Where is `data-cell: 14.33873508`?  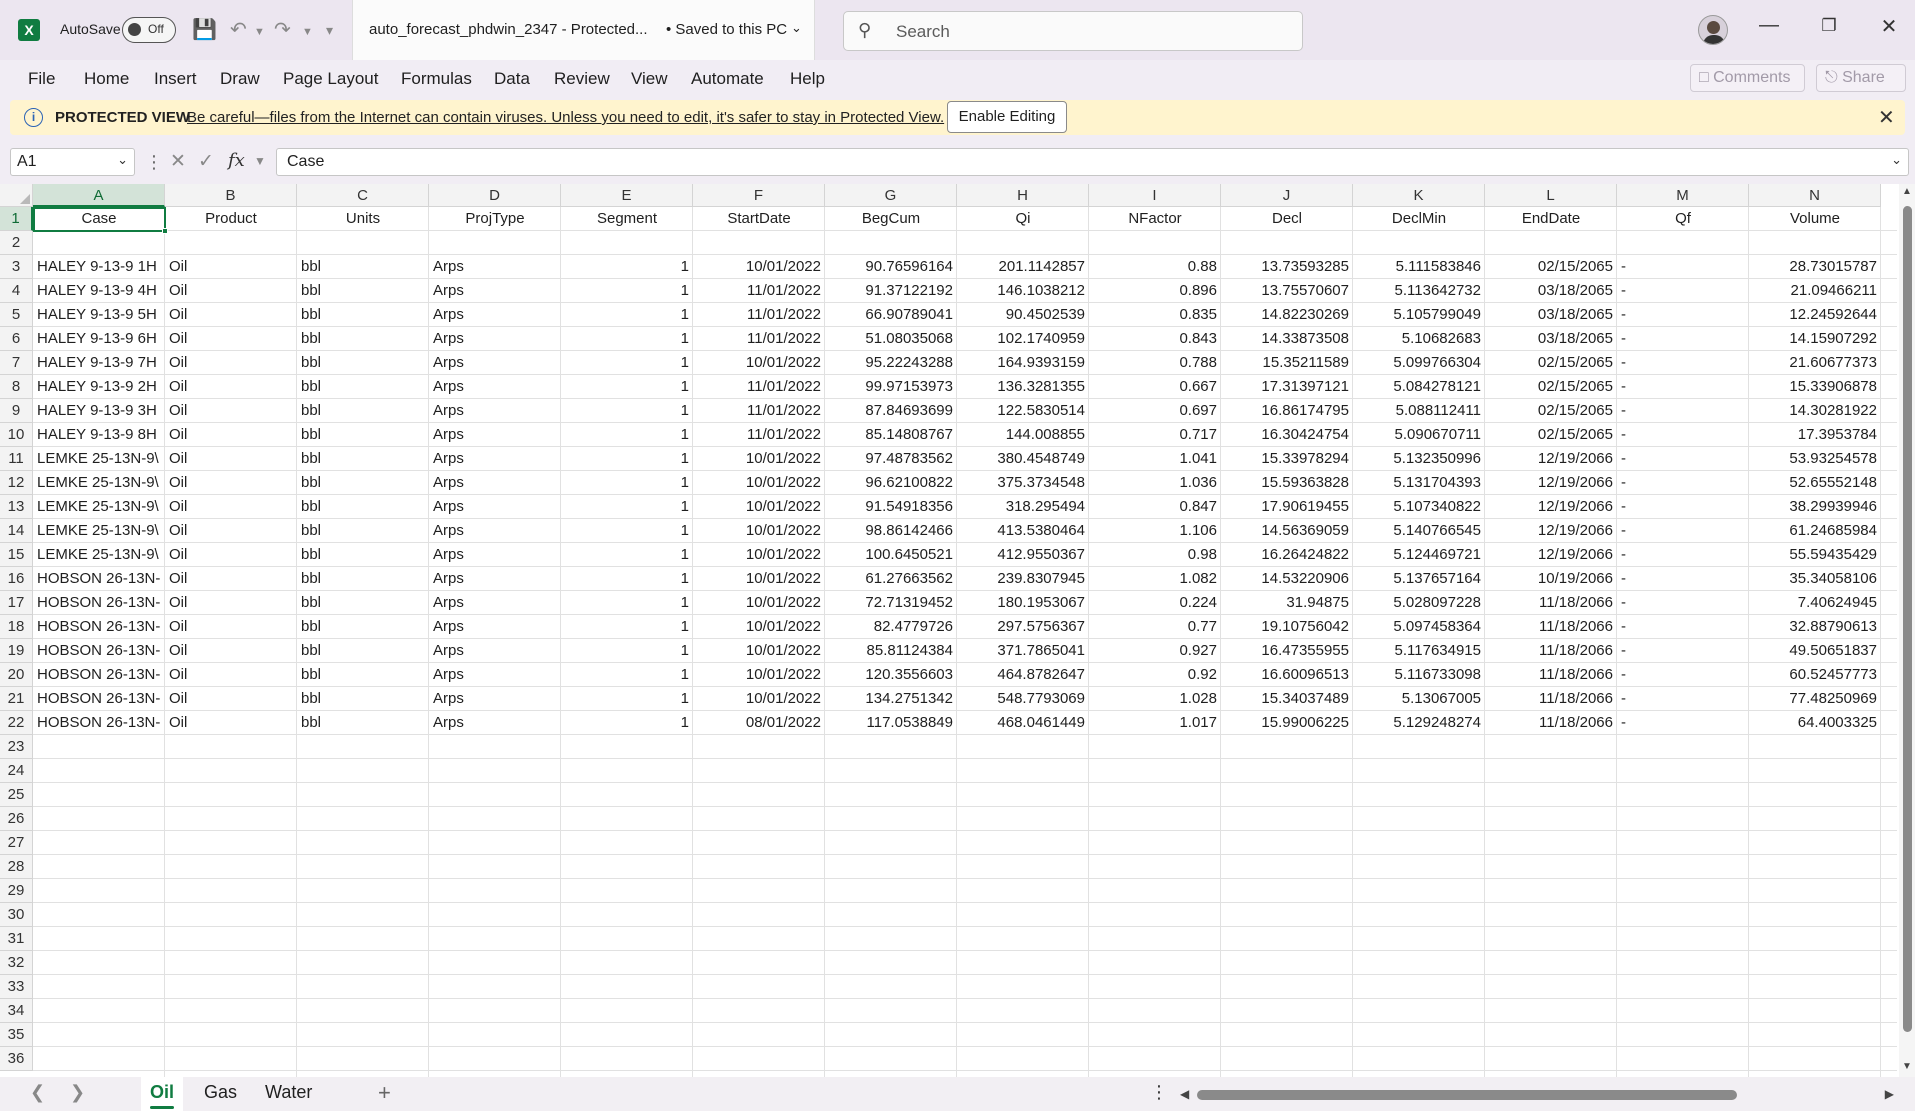
data-cell: 14.33873508 is located at coordinates (1287, 339).